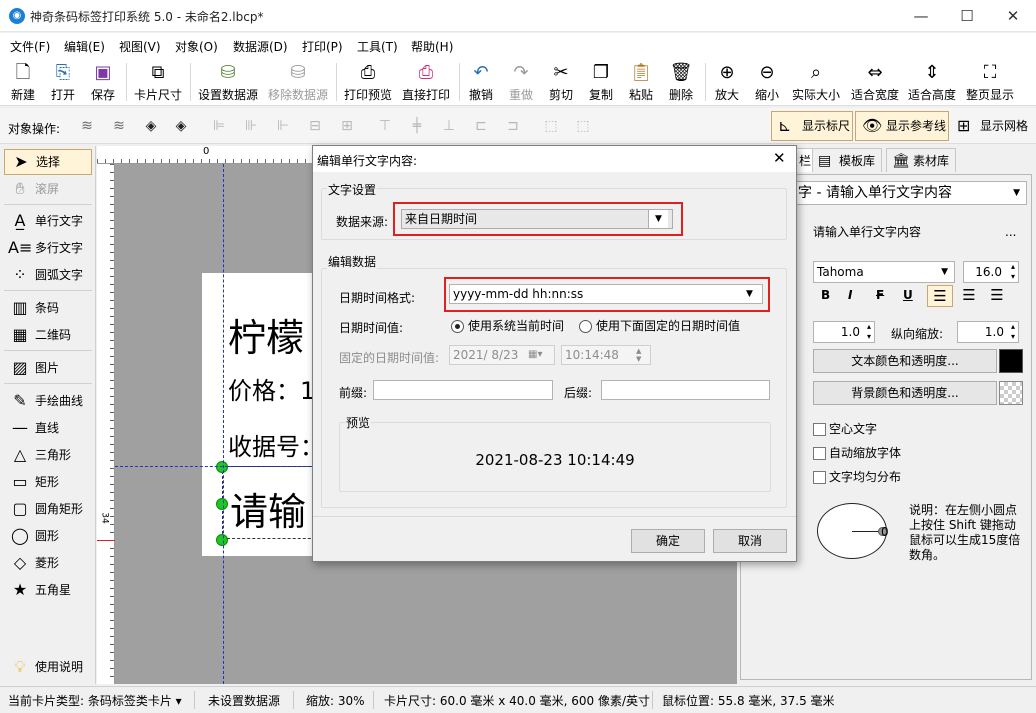 This screenshot has height=713, width=1036. What do you see at coordinates (347, 126) in the screenshot?
I see `same-width-icon: ⊞` at bounding box center [347, 126].